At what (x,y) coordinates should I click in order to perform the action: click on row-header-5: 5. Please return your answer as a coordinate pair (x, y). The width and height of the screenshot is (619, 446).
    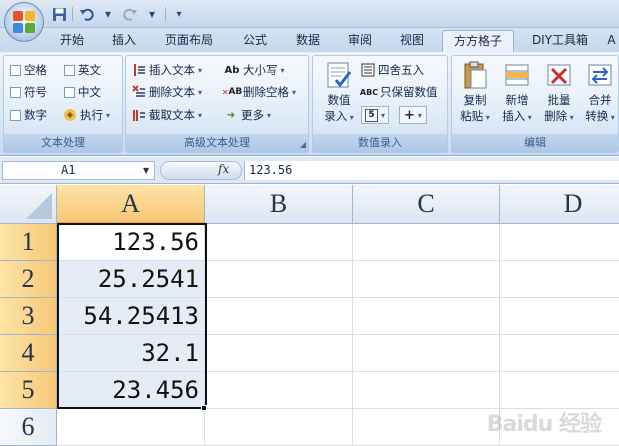
    Looking at the image, I should click on (28, 390).